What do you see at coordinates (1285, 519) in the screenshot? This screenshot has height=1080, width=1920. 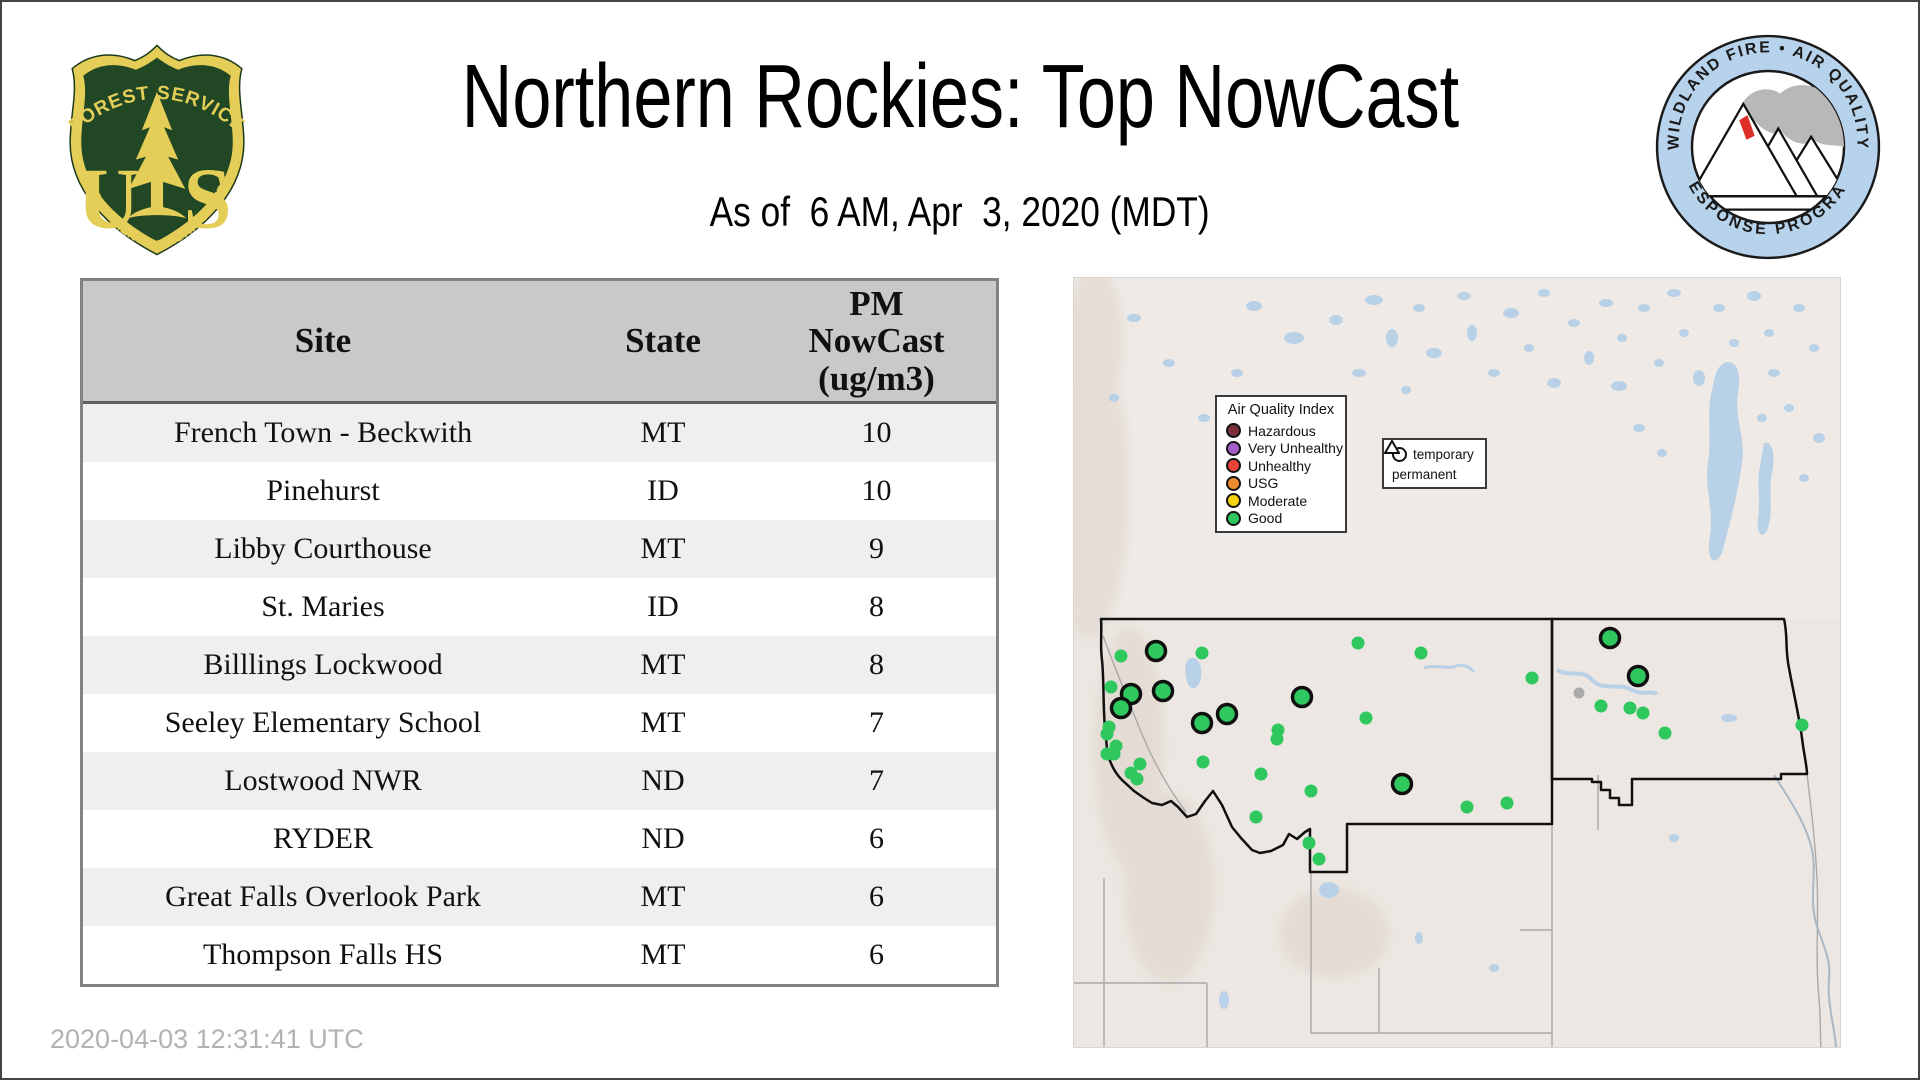 I see `aqi-legend-item: Good` at bounding box center [1285, 519].